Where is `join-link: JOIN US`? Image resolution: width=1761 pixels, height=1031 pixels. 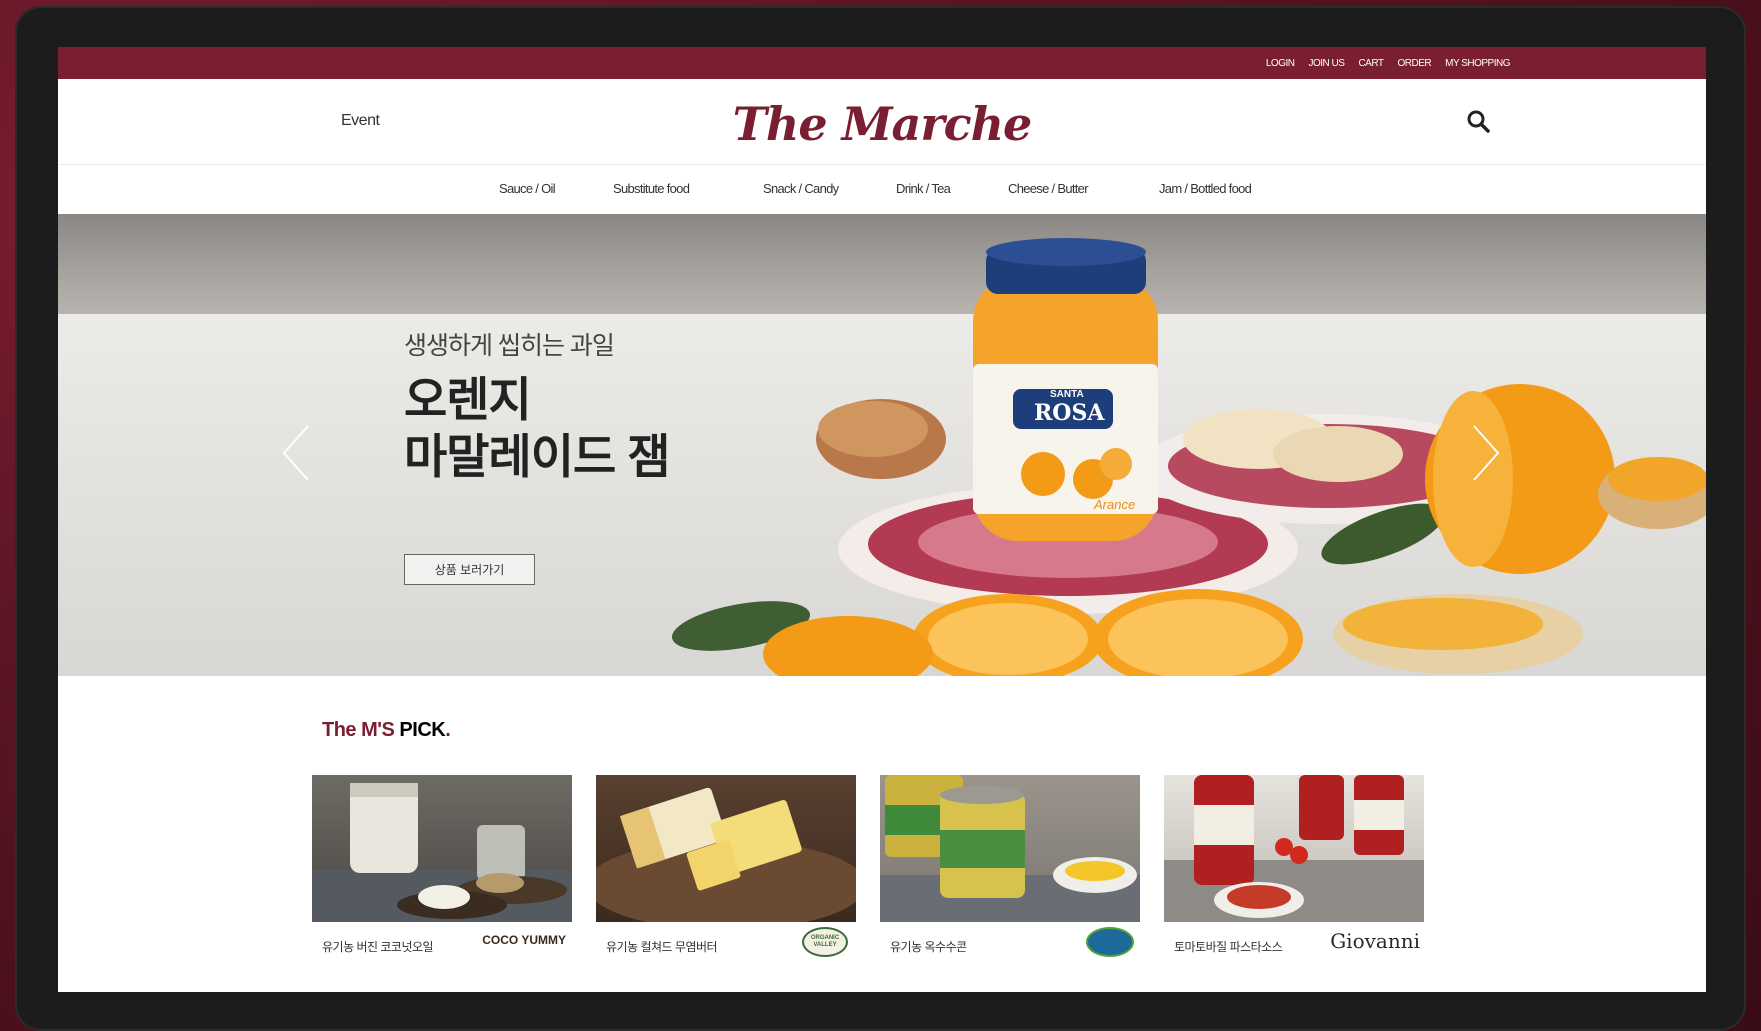
join-link: JOIN US is located at coordinates (1326, 63).